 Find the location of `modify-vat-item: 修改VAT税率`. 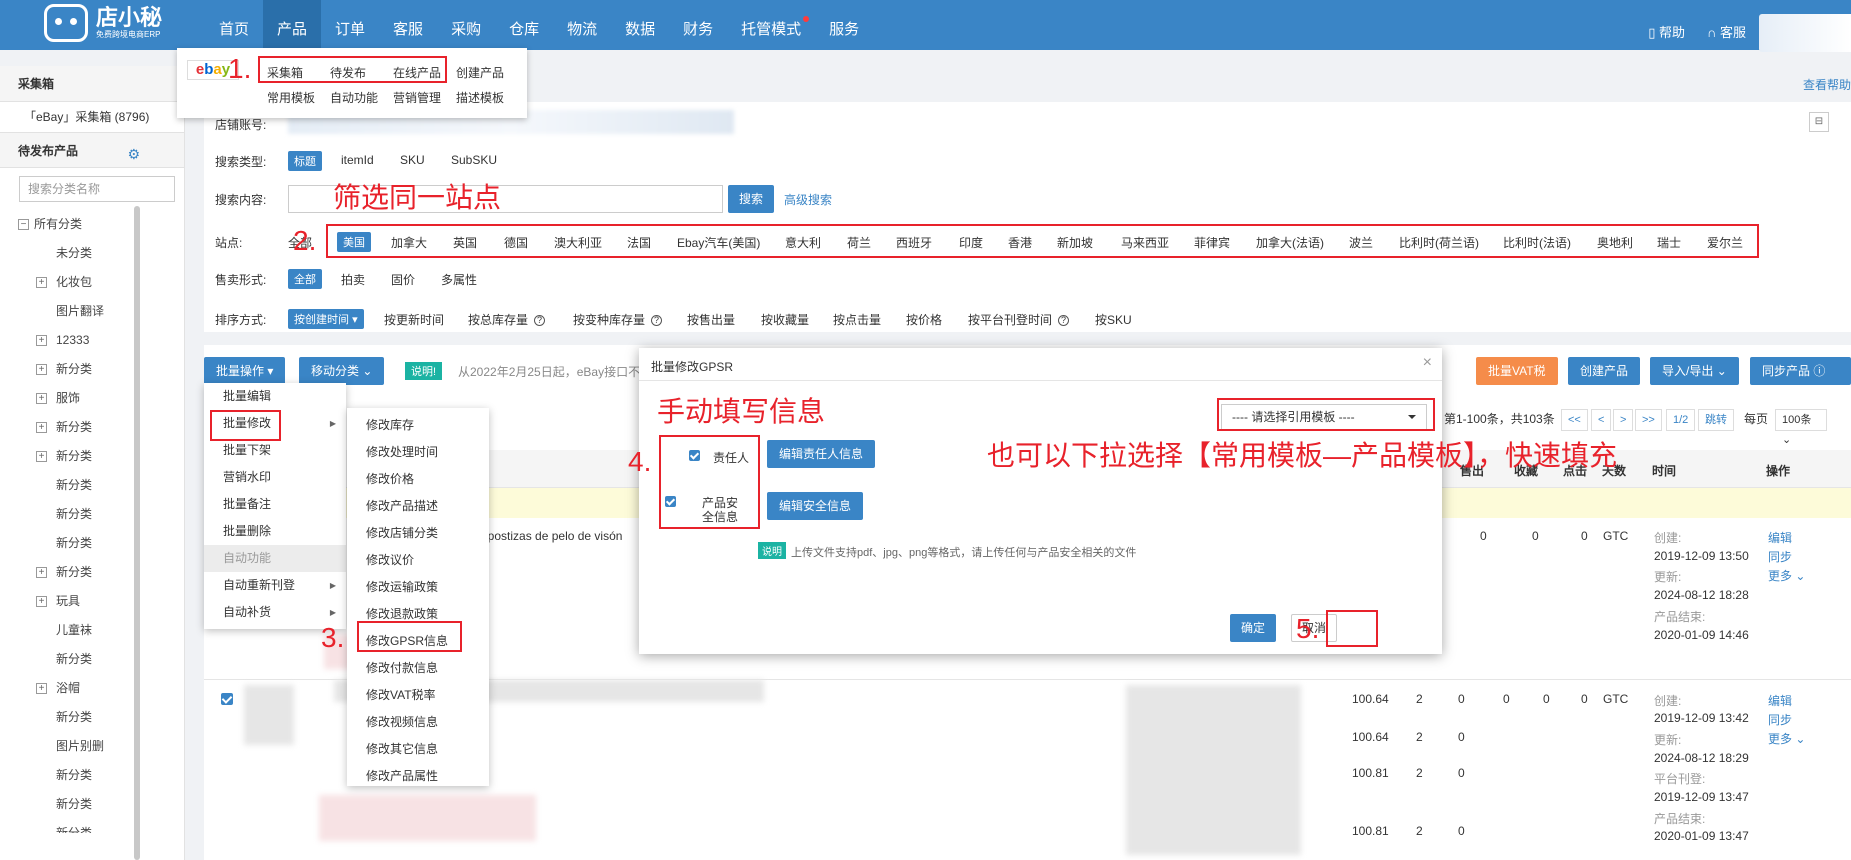

modify-vat-item: 修改VAT税率 is located at coordinates (418, 695).